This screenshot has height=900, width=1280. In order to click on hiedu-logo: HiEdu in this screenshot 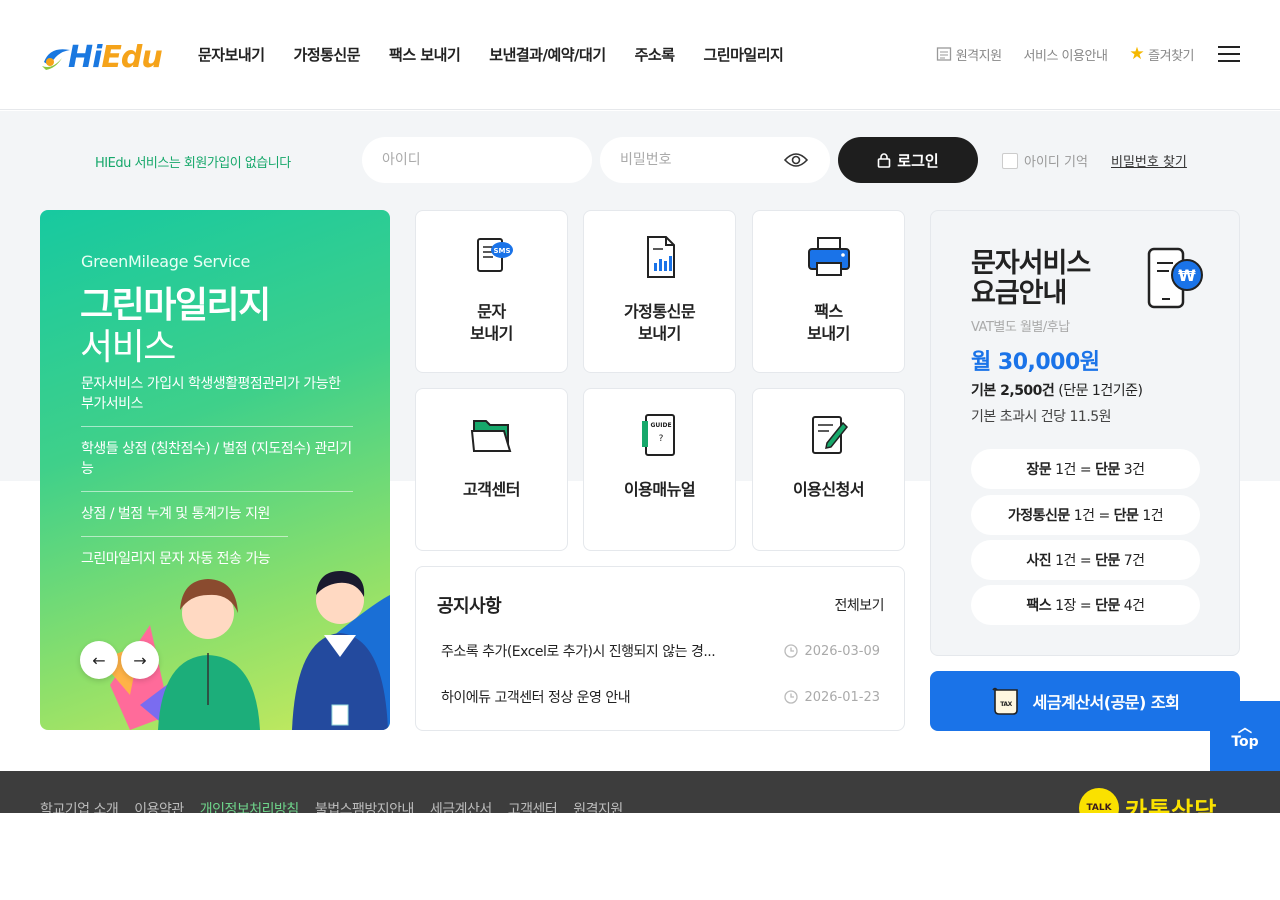, I will do `click(105, 56)`.